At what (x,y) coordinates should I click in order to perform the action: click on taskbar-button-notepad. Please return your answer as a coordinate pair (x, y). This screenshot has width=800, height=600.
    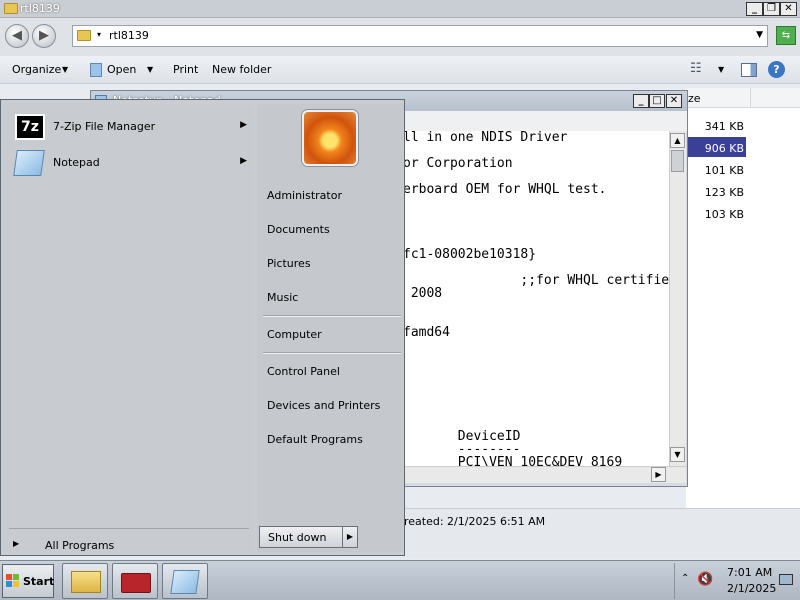
    Looking at the image, I should click on (185, 581).